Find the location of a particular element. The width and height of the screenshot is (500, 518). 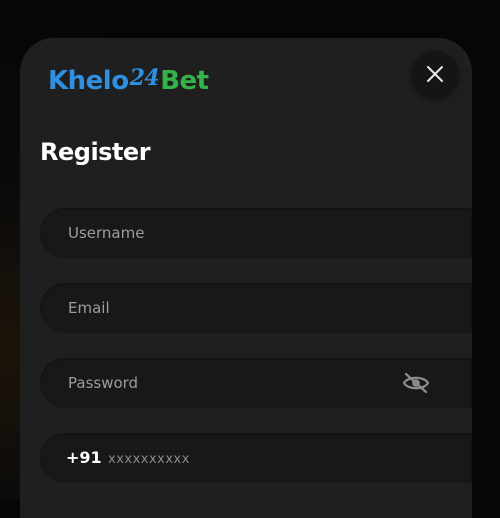

logo-text-khelo: Khelo is located at coordinates (88, 81).